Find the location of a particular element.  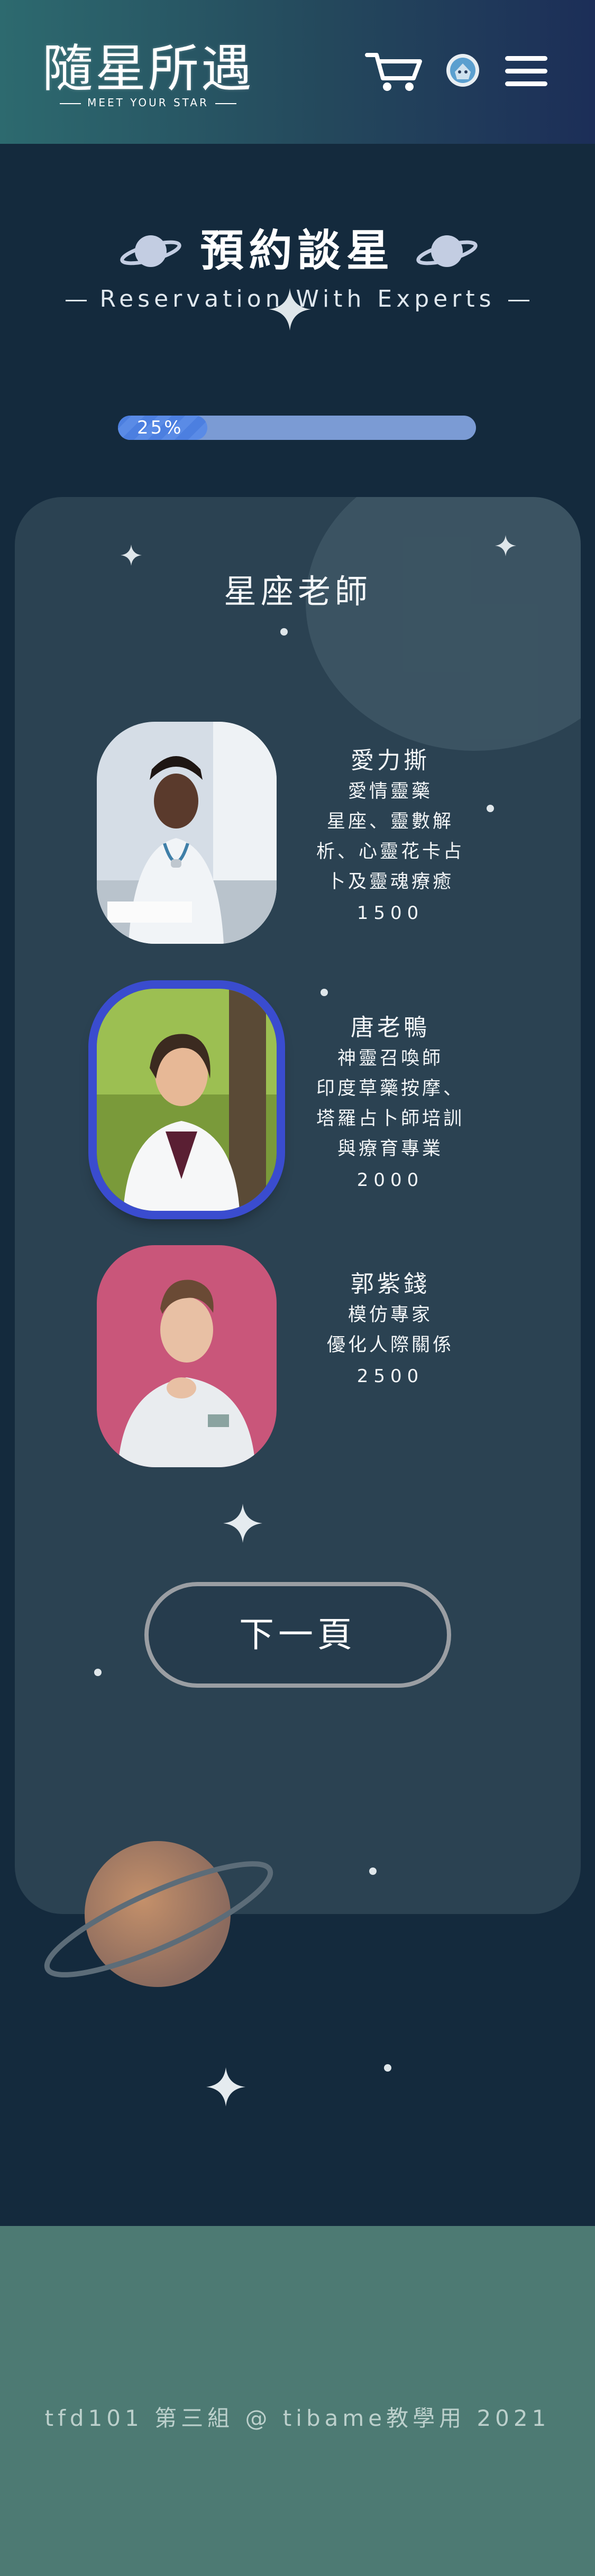

next-page-button: 下一頁 is located at coordinates (297, 1635).